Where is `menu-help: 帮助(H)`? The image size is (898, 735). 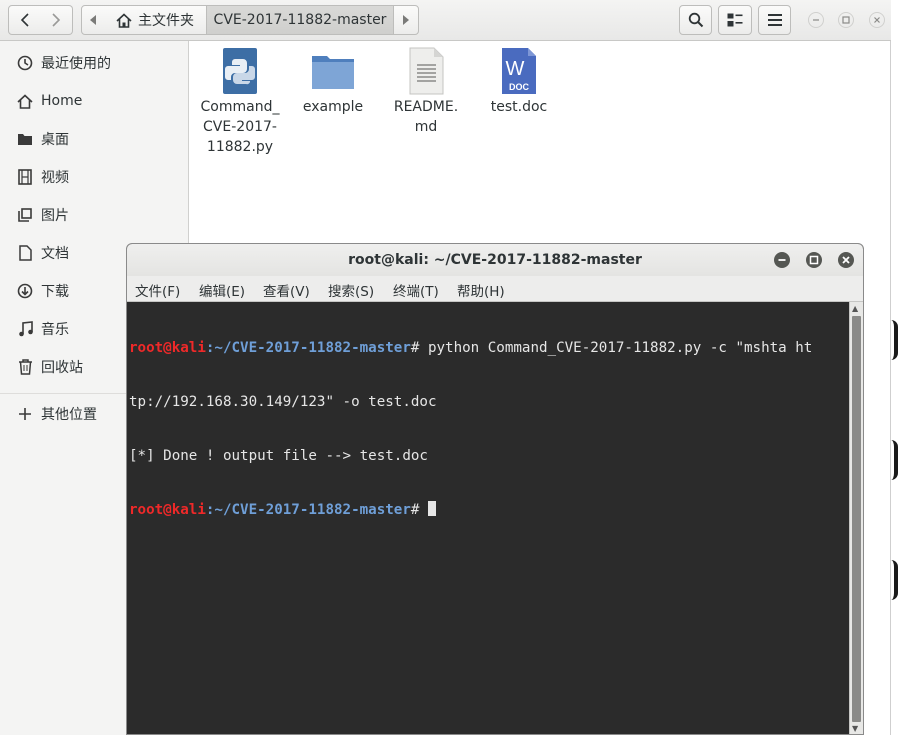 menu-help: 帮助(H) is located at coordinates (481, 290).